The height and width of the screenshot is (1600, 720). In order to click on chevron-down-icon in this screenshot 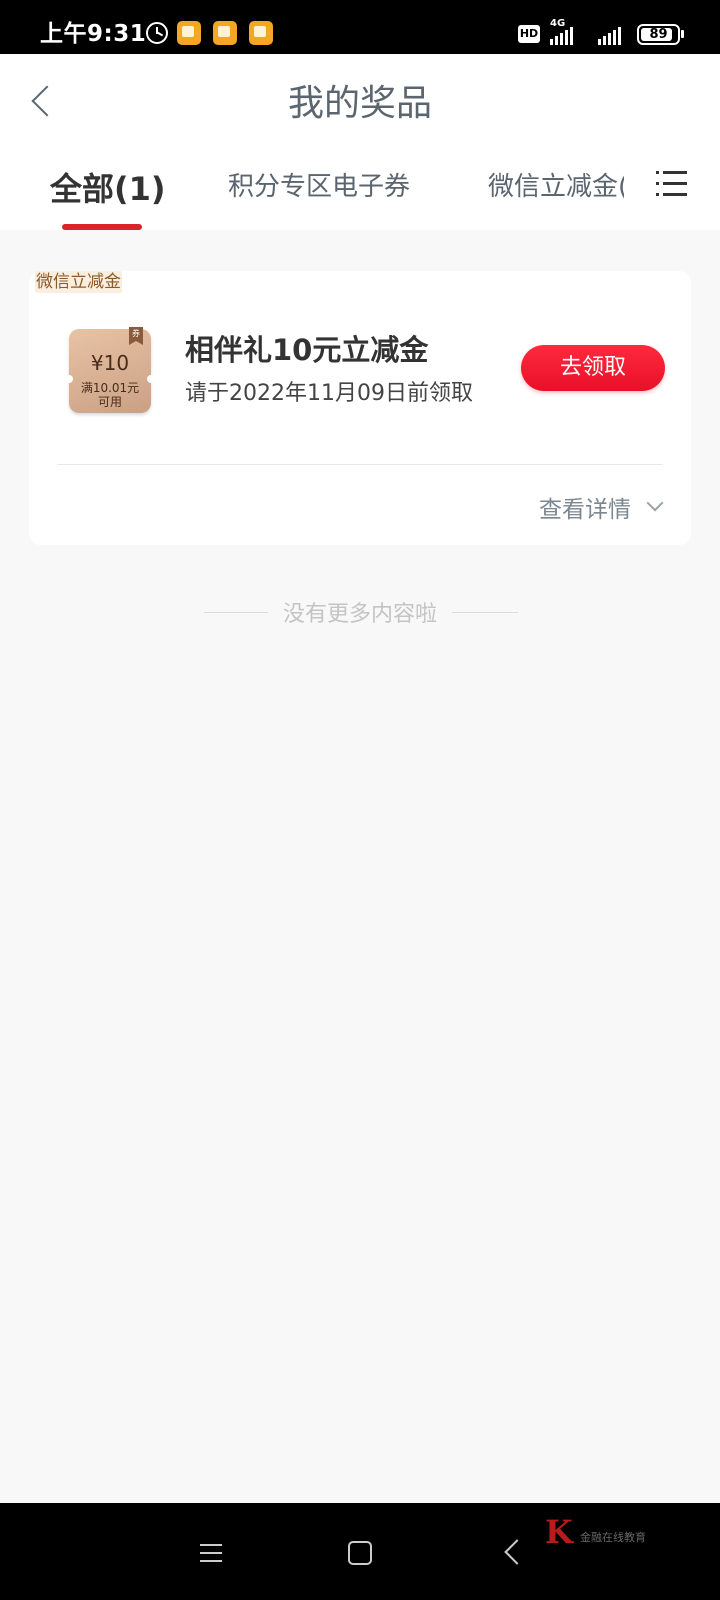, I will do `click(655, 503)`.